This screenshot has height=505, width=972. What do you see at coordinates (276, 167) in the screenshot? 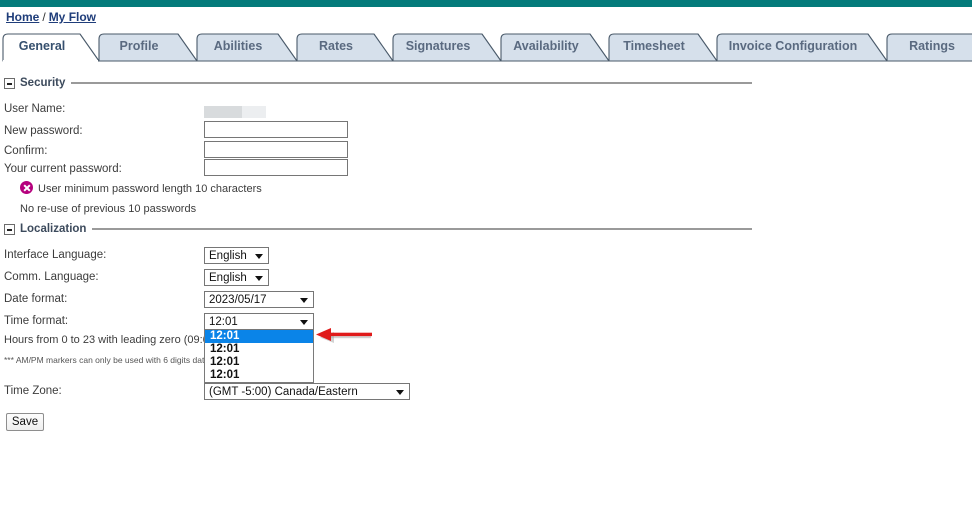
I see `current-password-input` at bounding box center [276, 167].